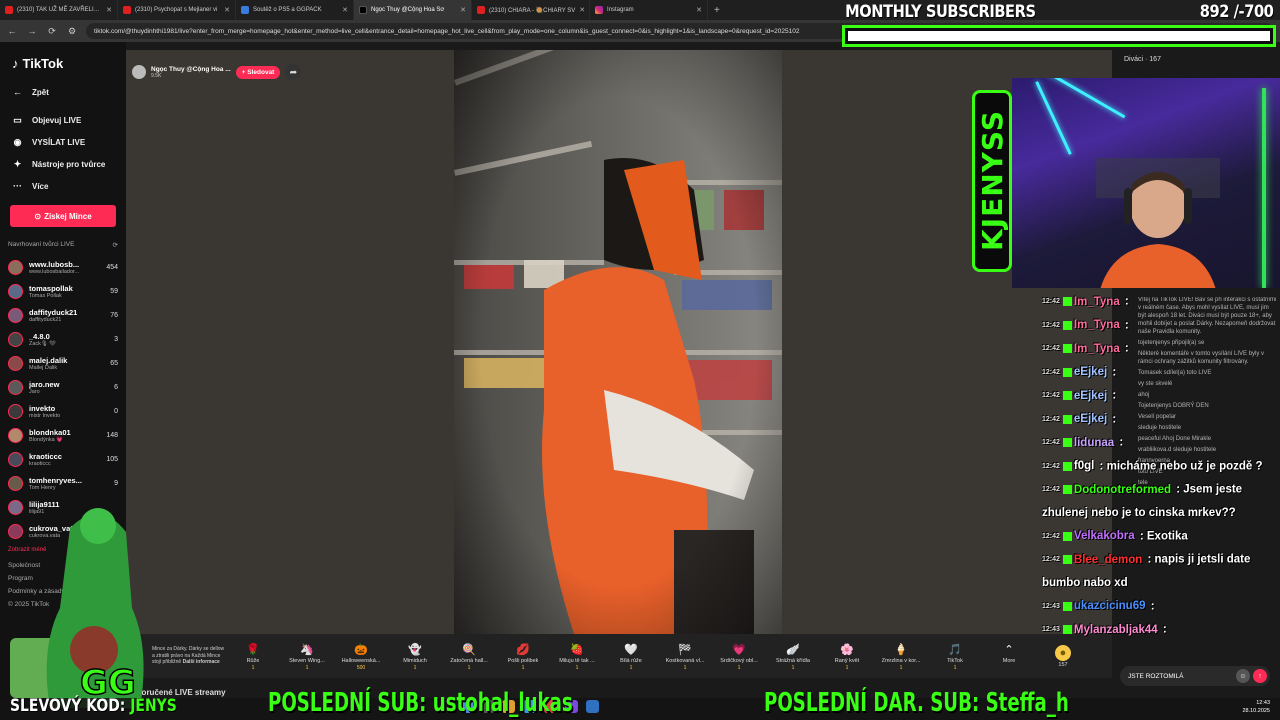 This screenshot has height=720, width=1280. Describe the element at coordinates (63, 186) in the screenshot. I see `nav-item: ··· Více` at that location.